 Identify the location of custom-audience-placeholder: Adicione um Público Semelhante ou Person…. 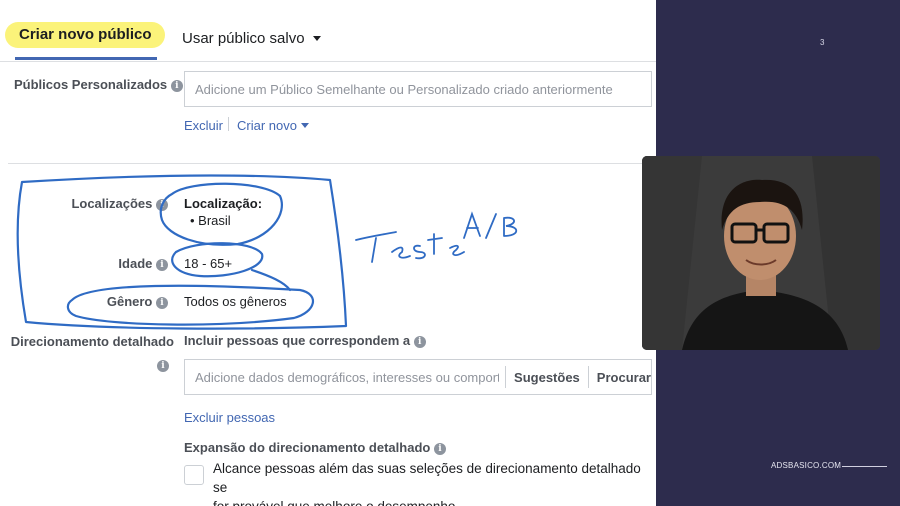
(404, 89).